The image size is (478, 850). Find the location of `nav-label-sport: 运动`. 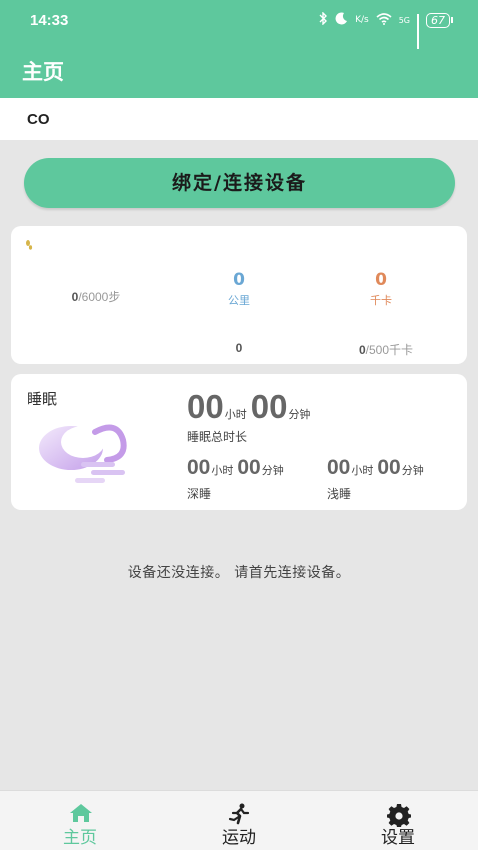

nav-label-sport: 运动 is located at coordinates (239, 838).